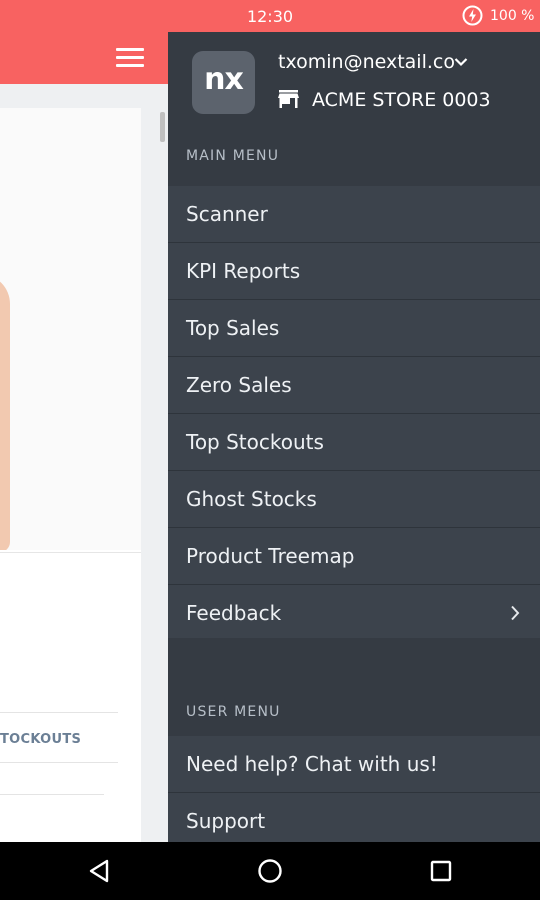 This screenshot has width=540, height=900. Describe the element at coordinates (441, 871) in the screenshot. I see `recent-apps-square-icon` at that location.